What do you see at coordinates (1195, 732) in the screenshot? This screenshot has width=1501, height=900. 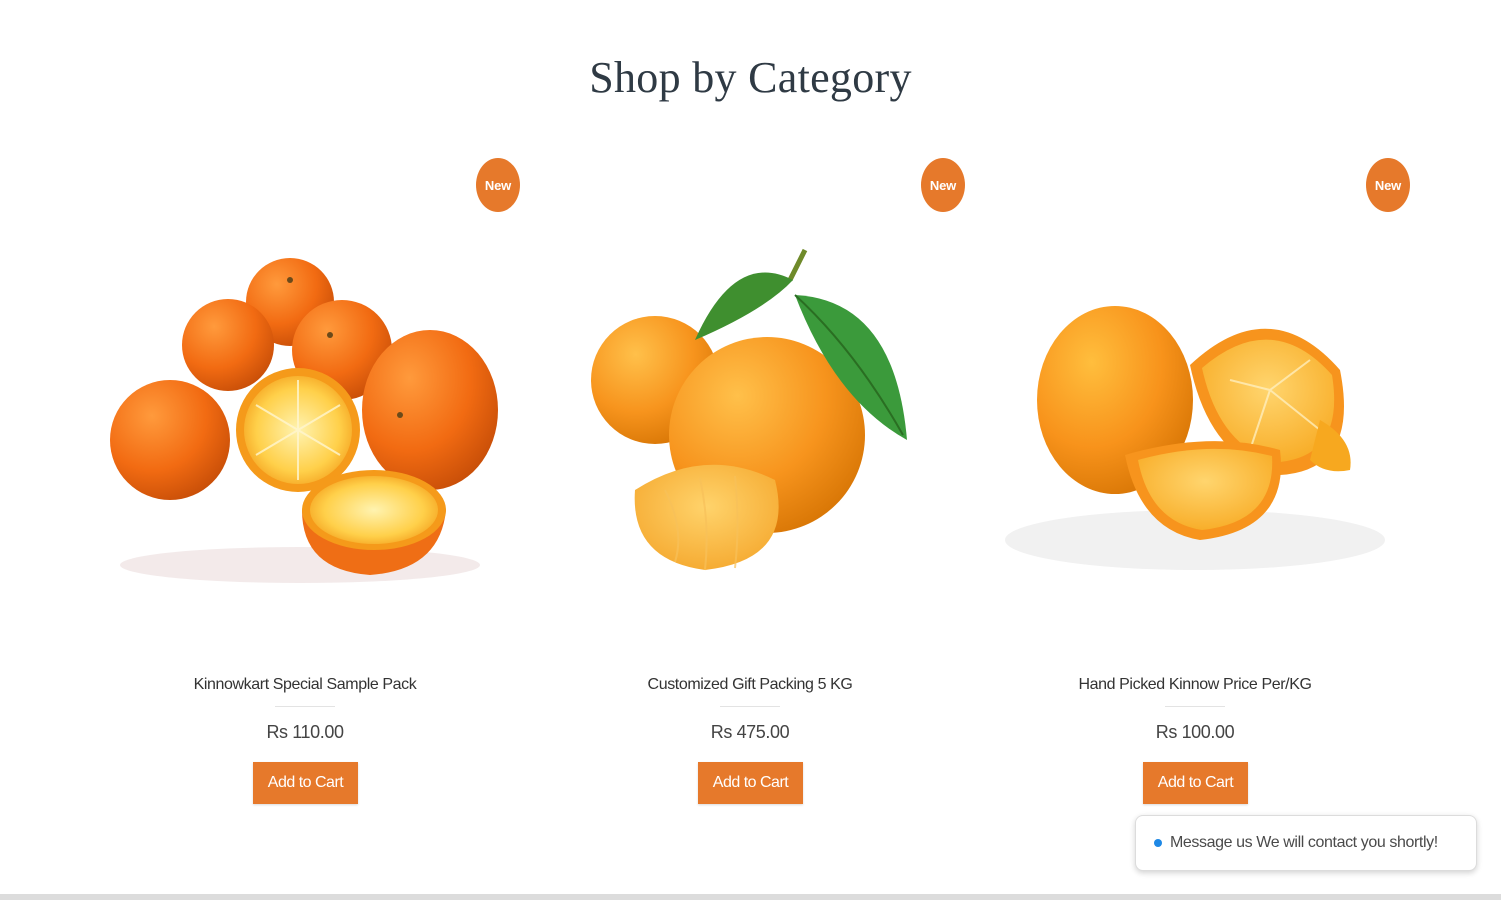 I see `product-price: Rs 100.00` at bounding box center [1195, 732].